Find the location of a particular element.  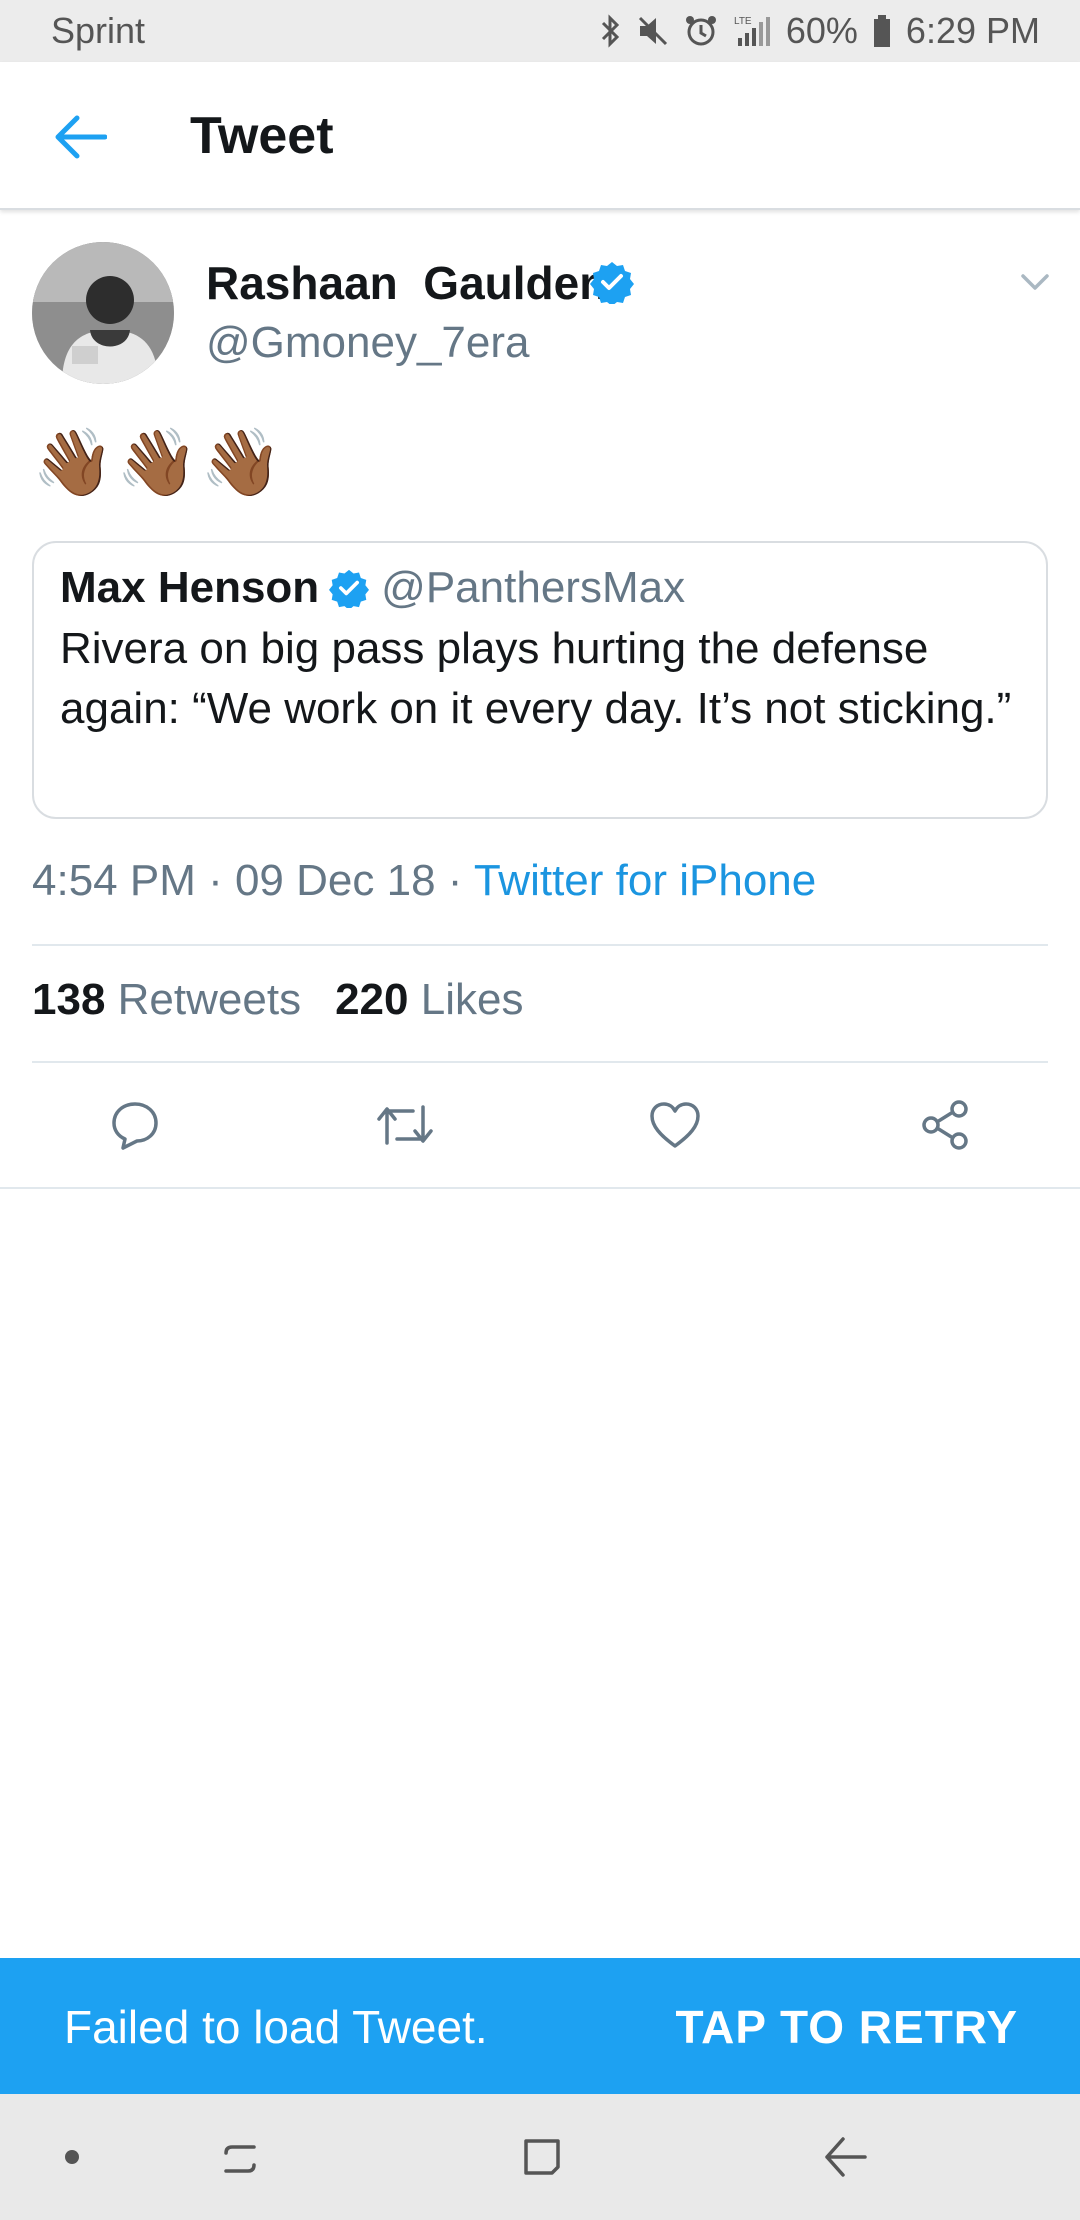

back-nav-button is located at coordinates (845, 2157).